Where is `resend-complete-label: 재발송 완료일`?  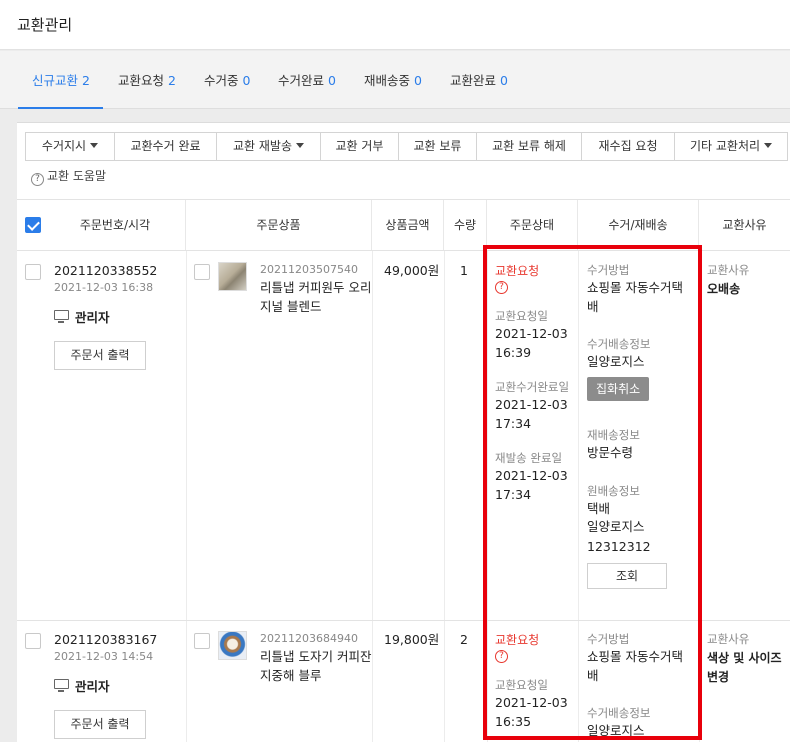
resend-complete-label: 재발송 완료일 is located at coordinates (529, 458).